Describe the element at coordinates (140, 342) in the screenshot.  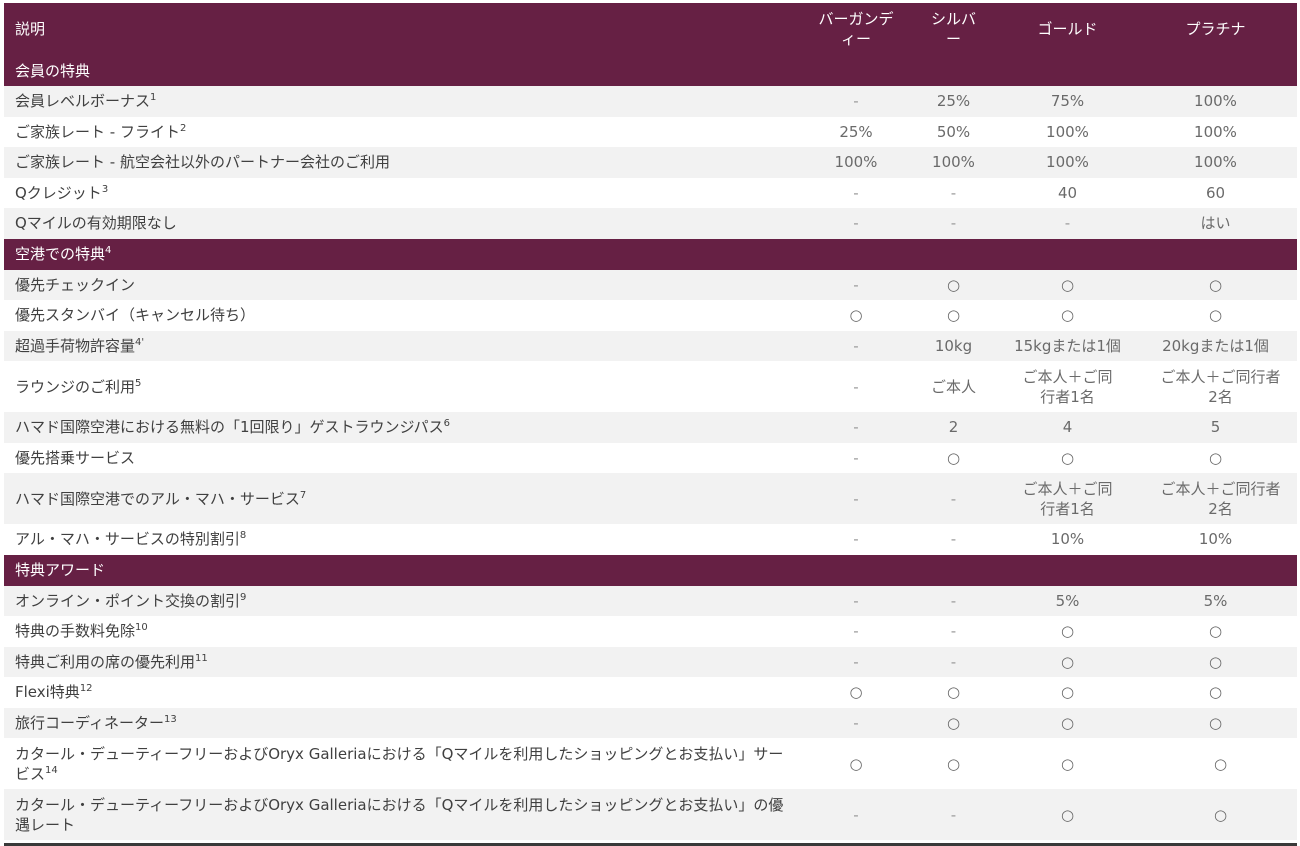
I see `footnote-marker: 4'` at that location.